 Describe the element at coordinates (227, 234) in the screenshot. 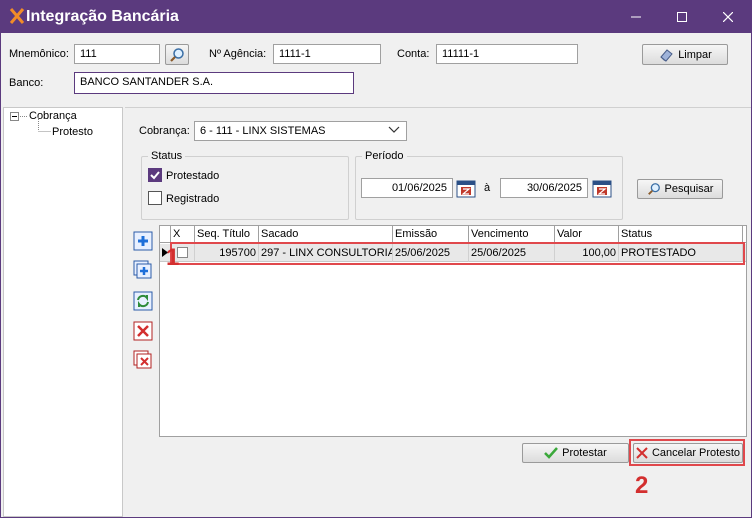

I see `col-seq-header: Seq. Título` at that location.